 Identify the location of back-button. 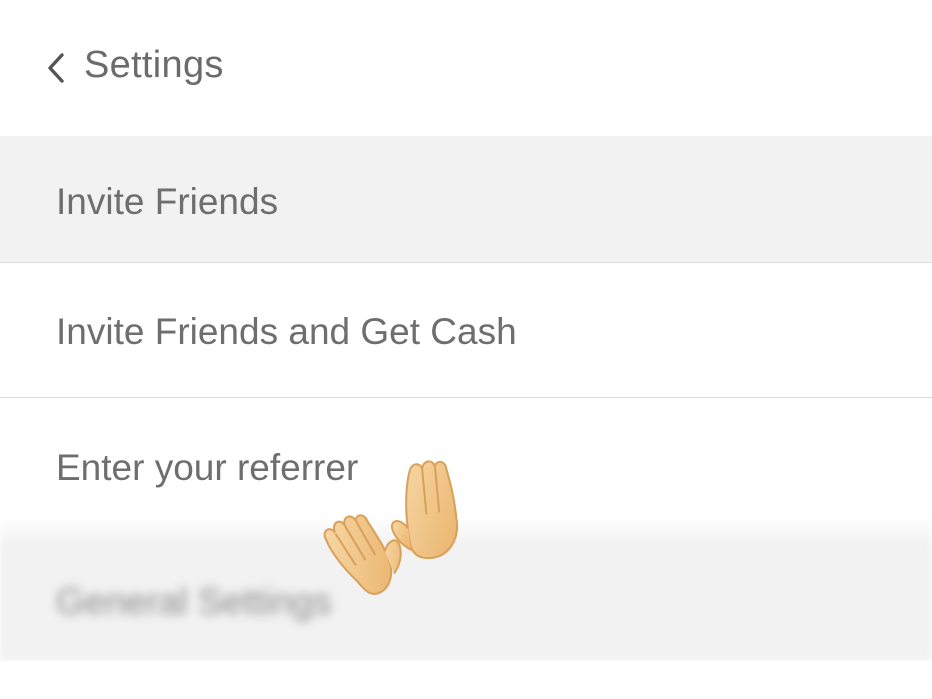
(56, 68).